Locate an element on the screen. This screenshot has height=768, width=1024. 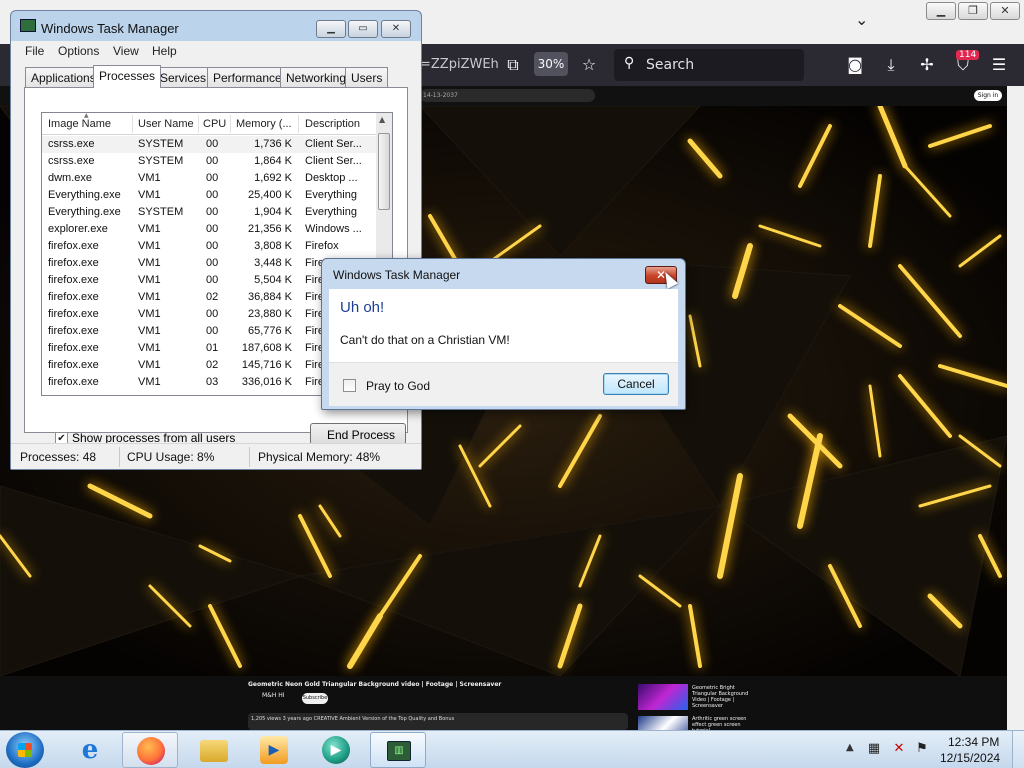
subscribe-button: Subscribe is located at coordinates (315, 698).